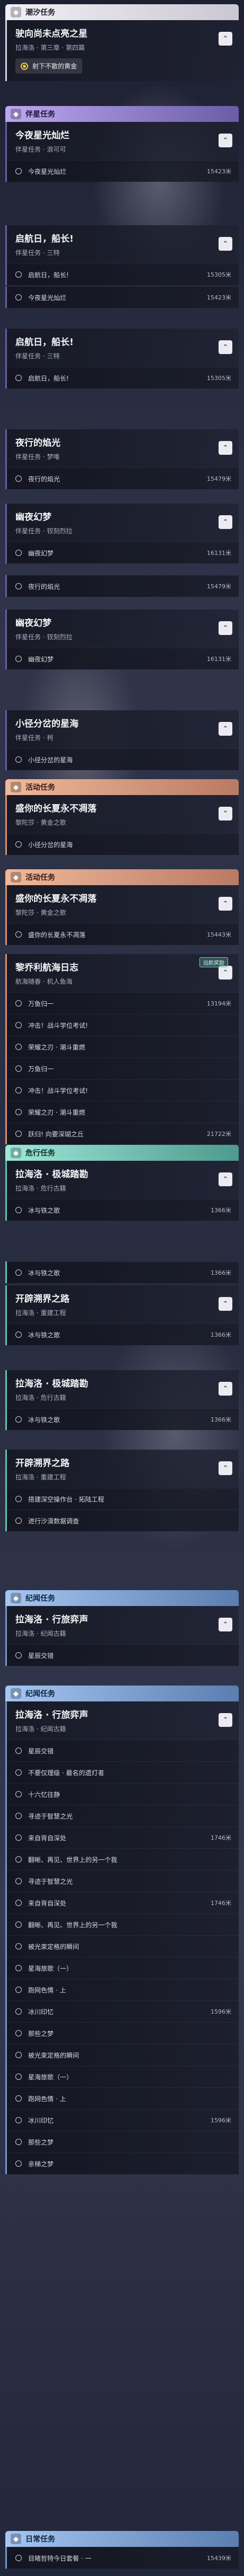  What do you see at coordinates (49, 66) in the screenshot?
I see `tracked-objective: 射下不散的黄金` at bounding box center [49, 66].